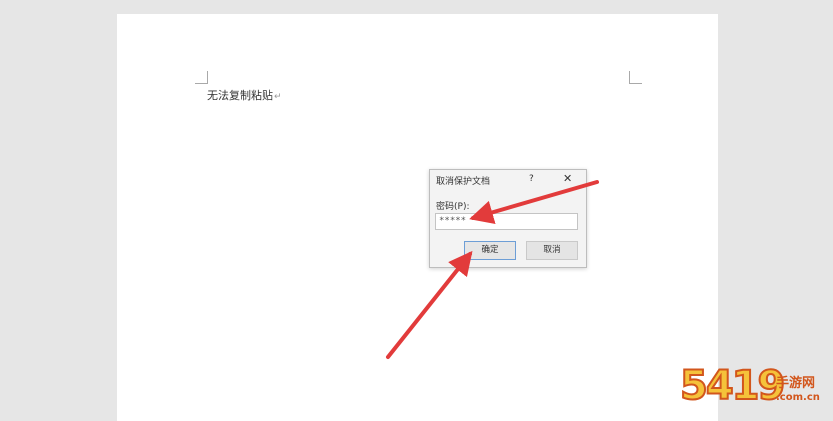 The image size is (833, 421). What do you see at coordinates (429, 304) in the screenshot?
I see `arrow-to-ok-button` at bounding box center [429, 304].